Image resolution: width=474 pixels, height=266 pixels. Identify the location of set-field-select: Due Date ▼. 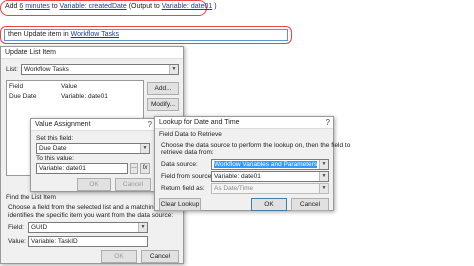
(93, 148).